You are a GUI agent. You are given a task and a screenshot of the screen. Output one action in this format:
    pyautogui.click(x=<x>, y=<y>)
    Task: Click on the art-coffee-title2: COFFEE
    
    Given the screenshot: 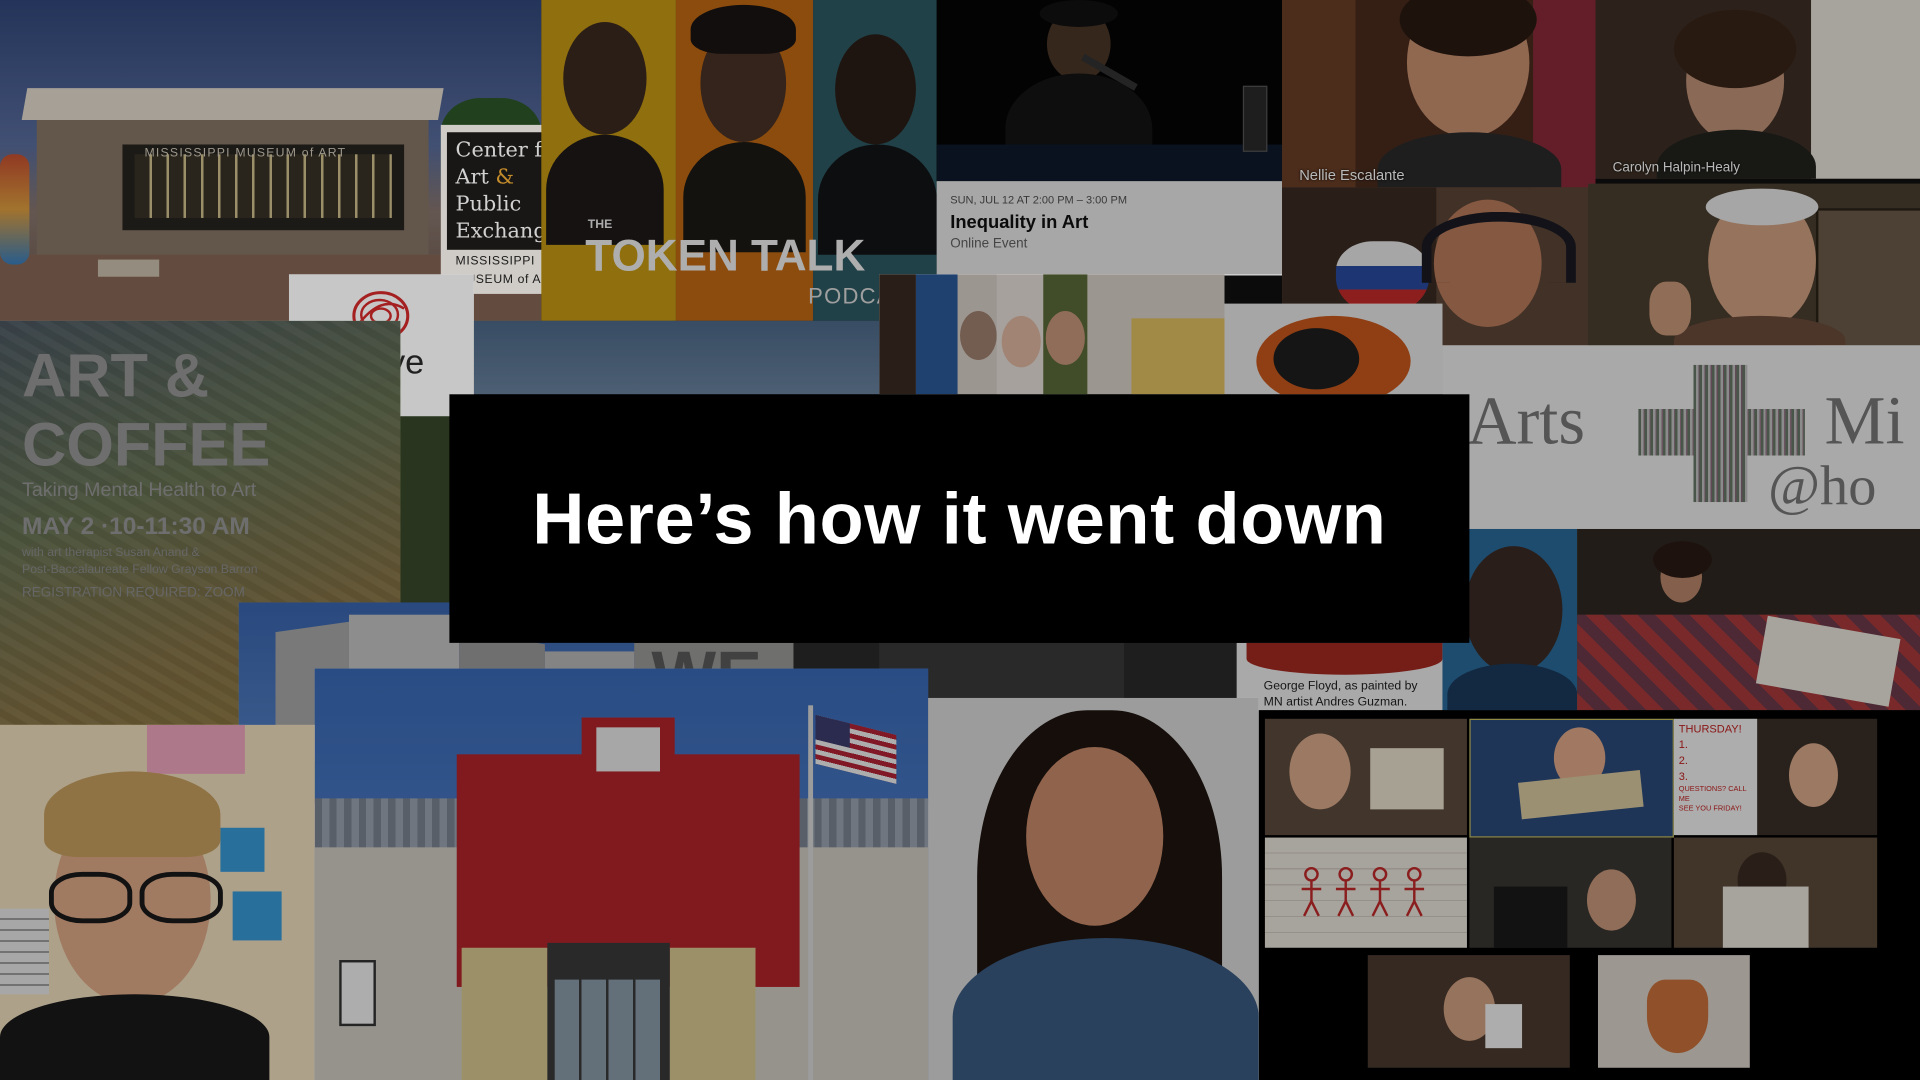 What is the action you would take?
    pyautogui.click(x=146, y=444)
    